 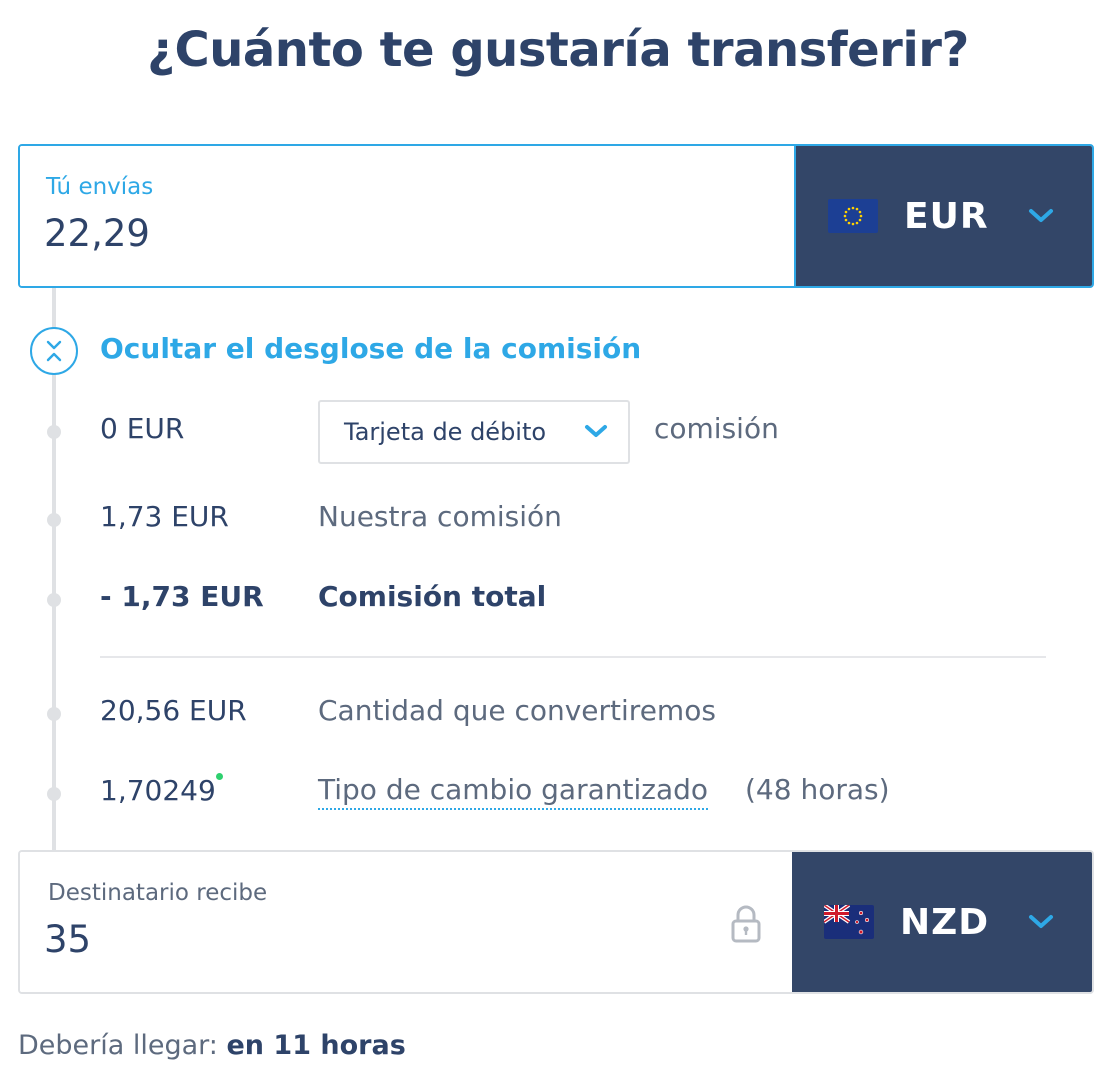 What do you see at coordinates (946, 216) in the screenshot?
I see `send-currency-code: EUR` at bounding box center [946, 216].